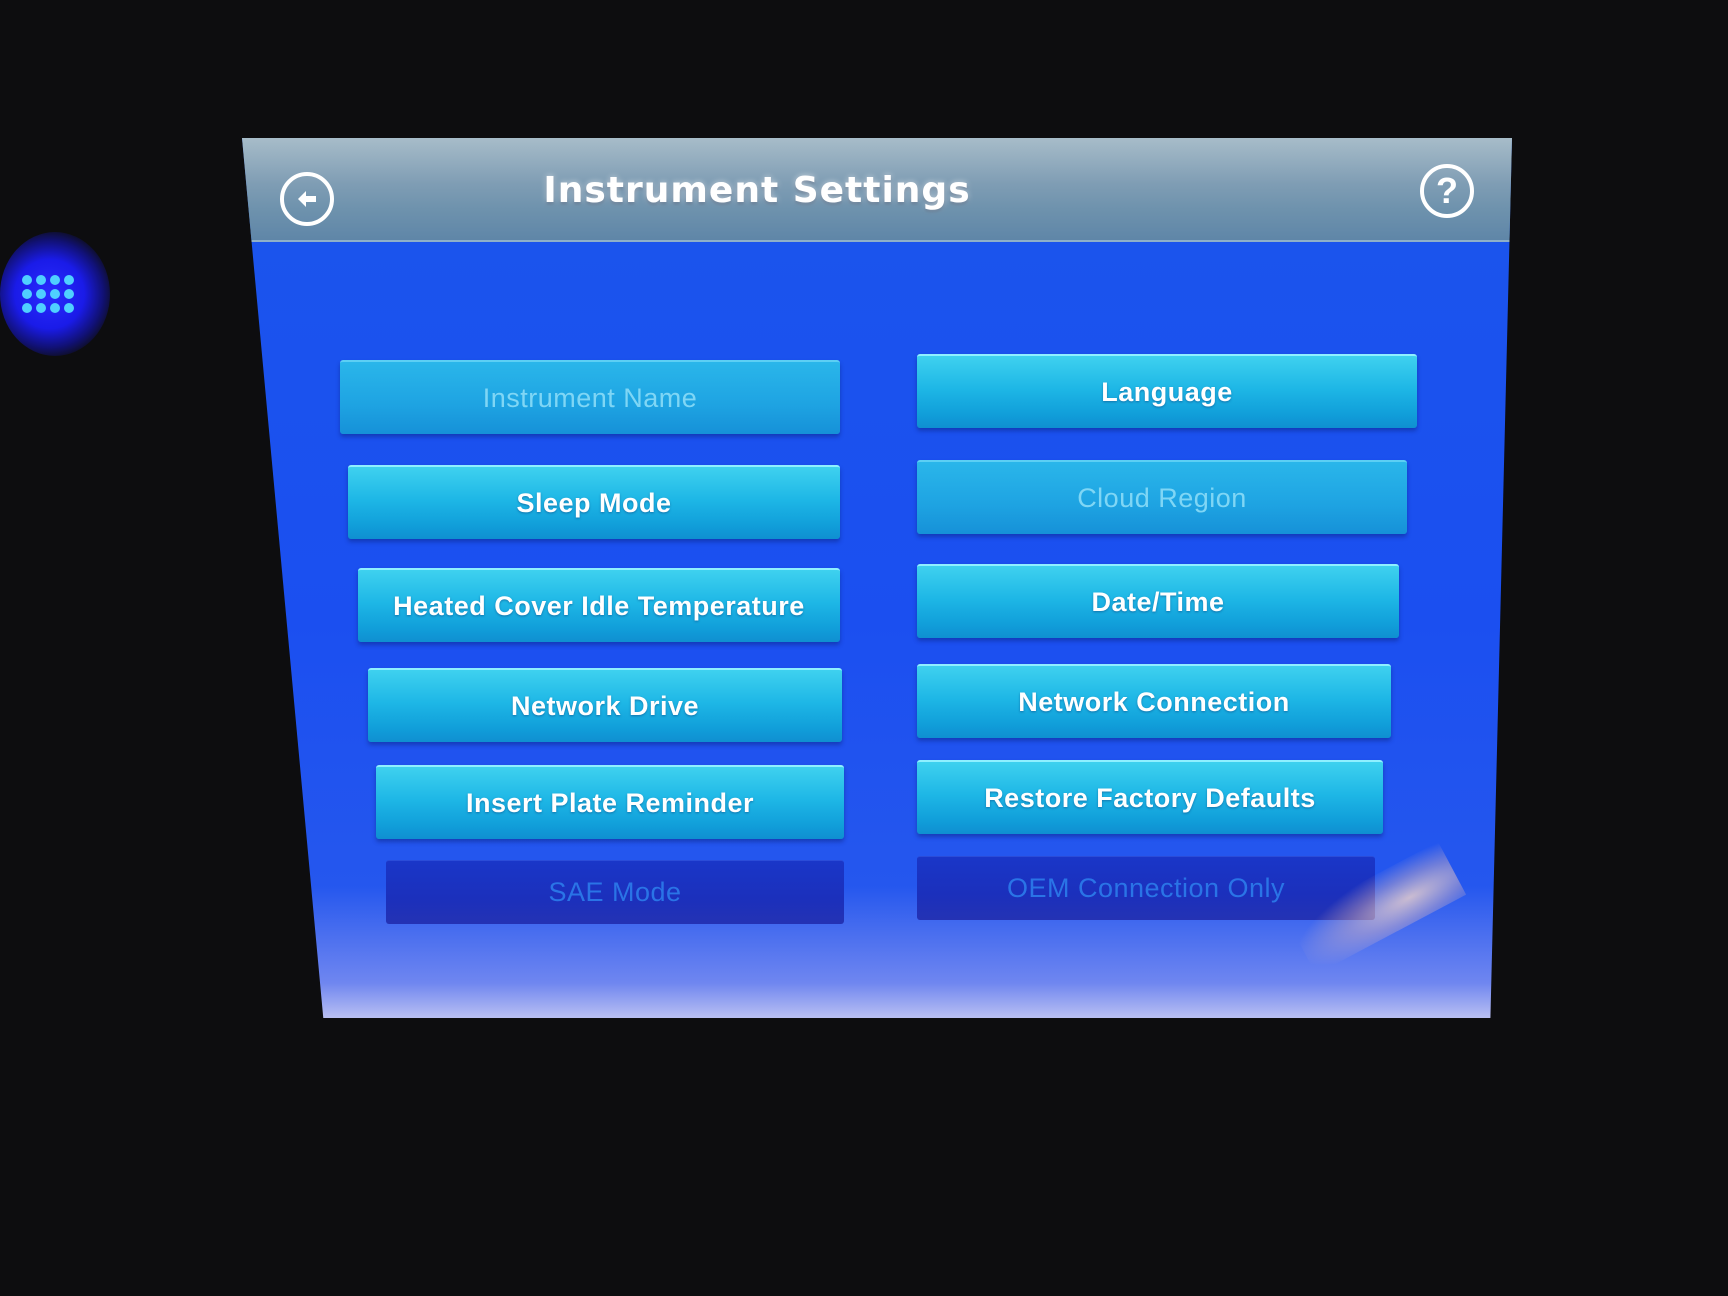 Image resolution: width=1728 pixels, height=1296 pixels. What do you see at coordinates (1154, 701) in the screenshot?
I see `network-connection-button: Network Connection` at bounding box center [1154, 701].